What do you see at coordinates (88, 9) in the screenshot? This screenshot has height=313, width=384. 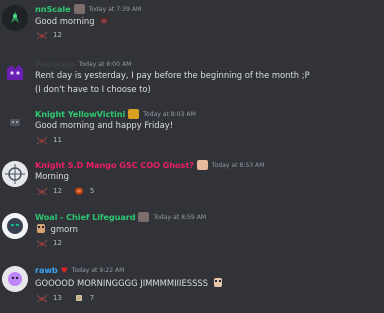 I see `message-header: nnScale Today at 7:39 AM` at bounding box center [88, 9].